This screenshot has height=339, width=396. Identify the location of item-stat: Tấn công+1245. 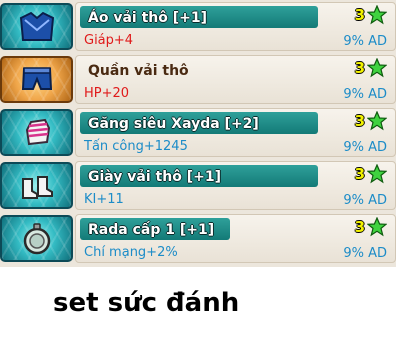
(136, 146).